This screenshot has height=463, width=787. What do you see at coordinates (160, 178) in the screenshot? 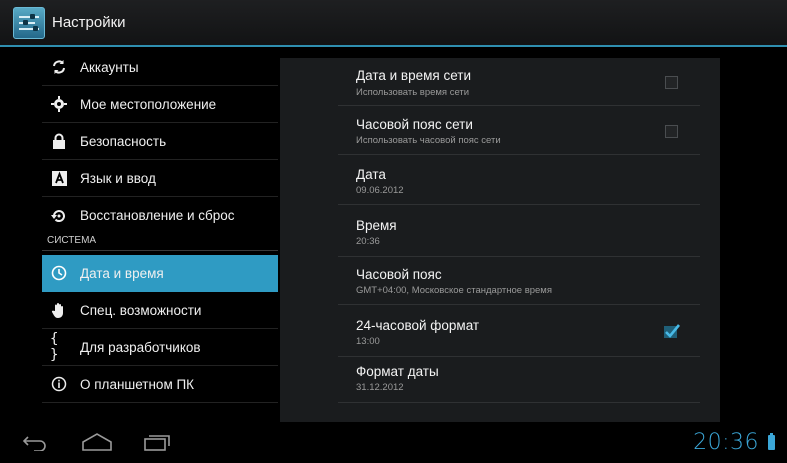
I see `sidebar-item-language: Язык и ввод` at bounding box center [160, 178].